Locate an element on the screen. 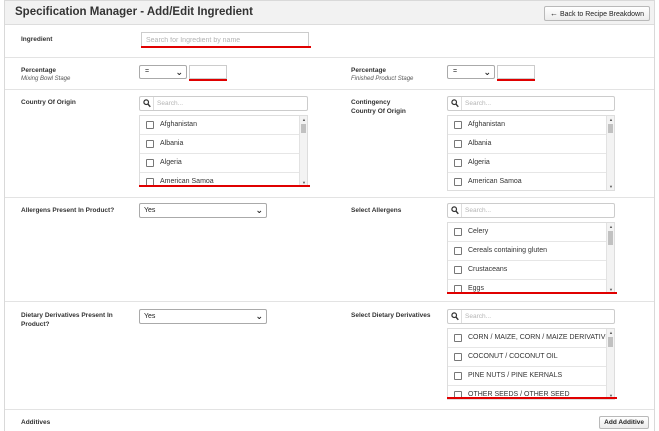 Image resolution: width=659 pixels, height=431 pixels. country-search is located at coordinates (223, 103).